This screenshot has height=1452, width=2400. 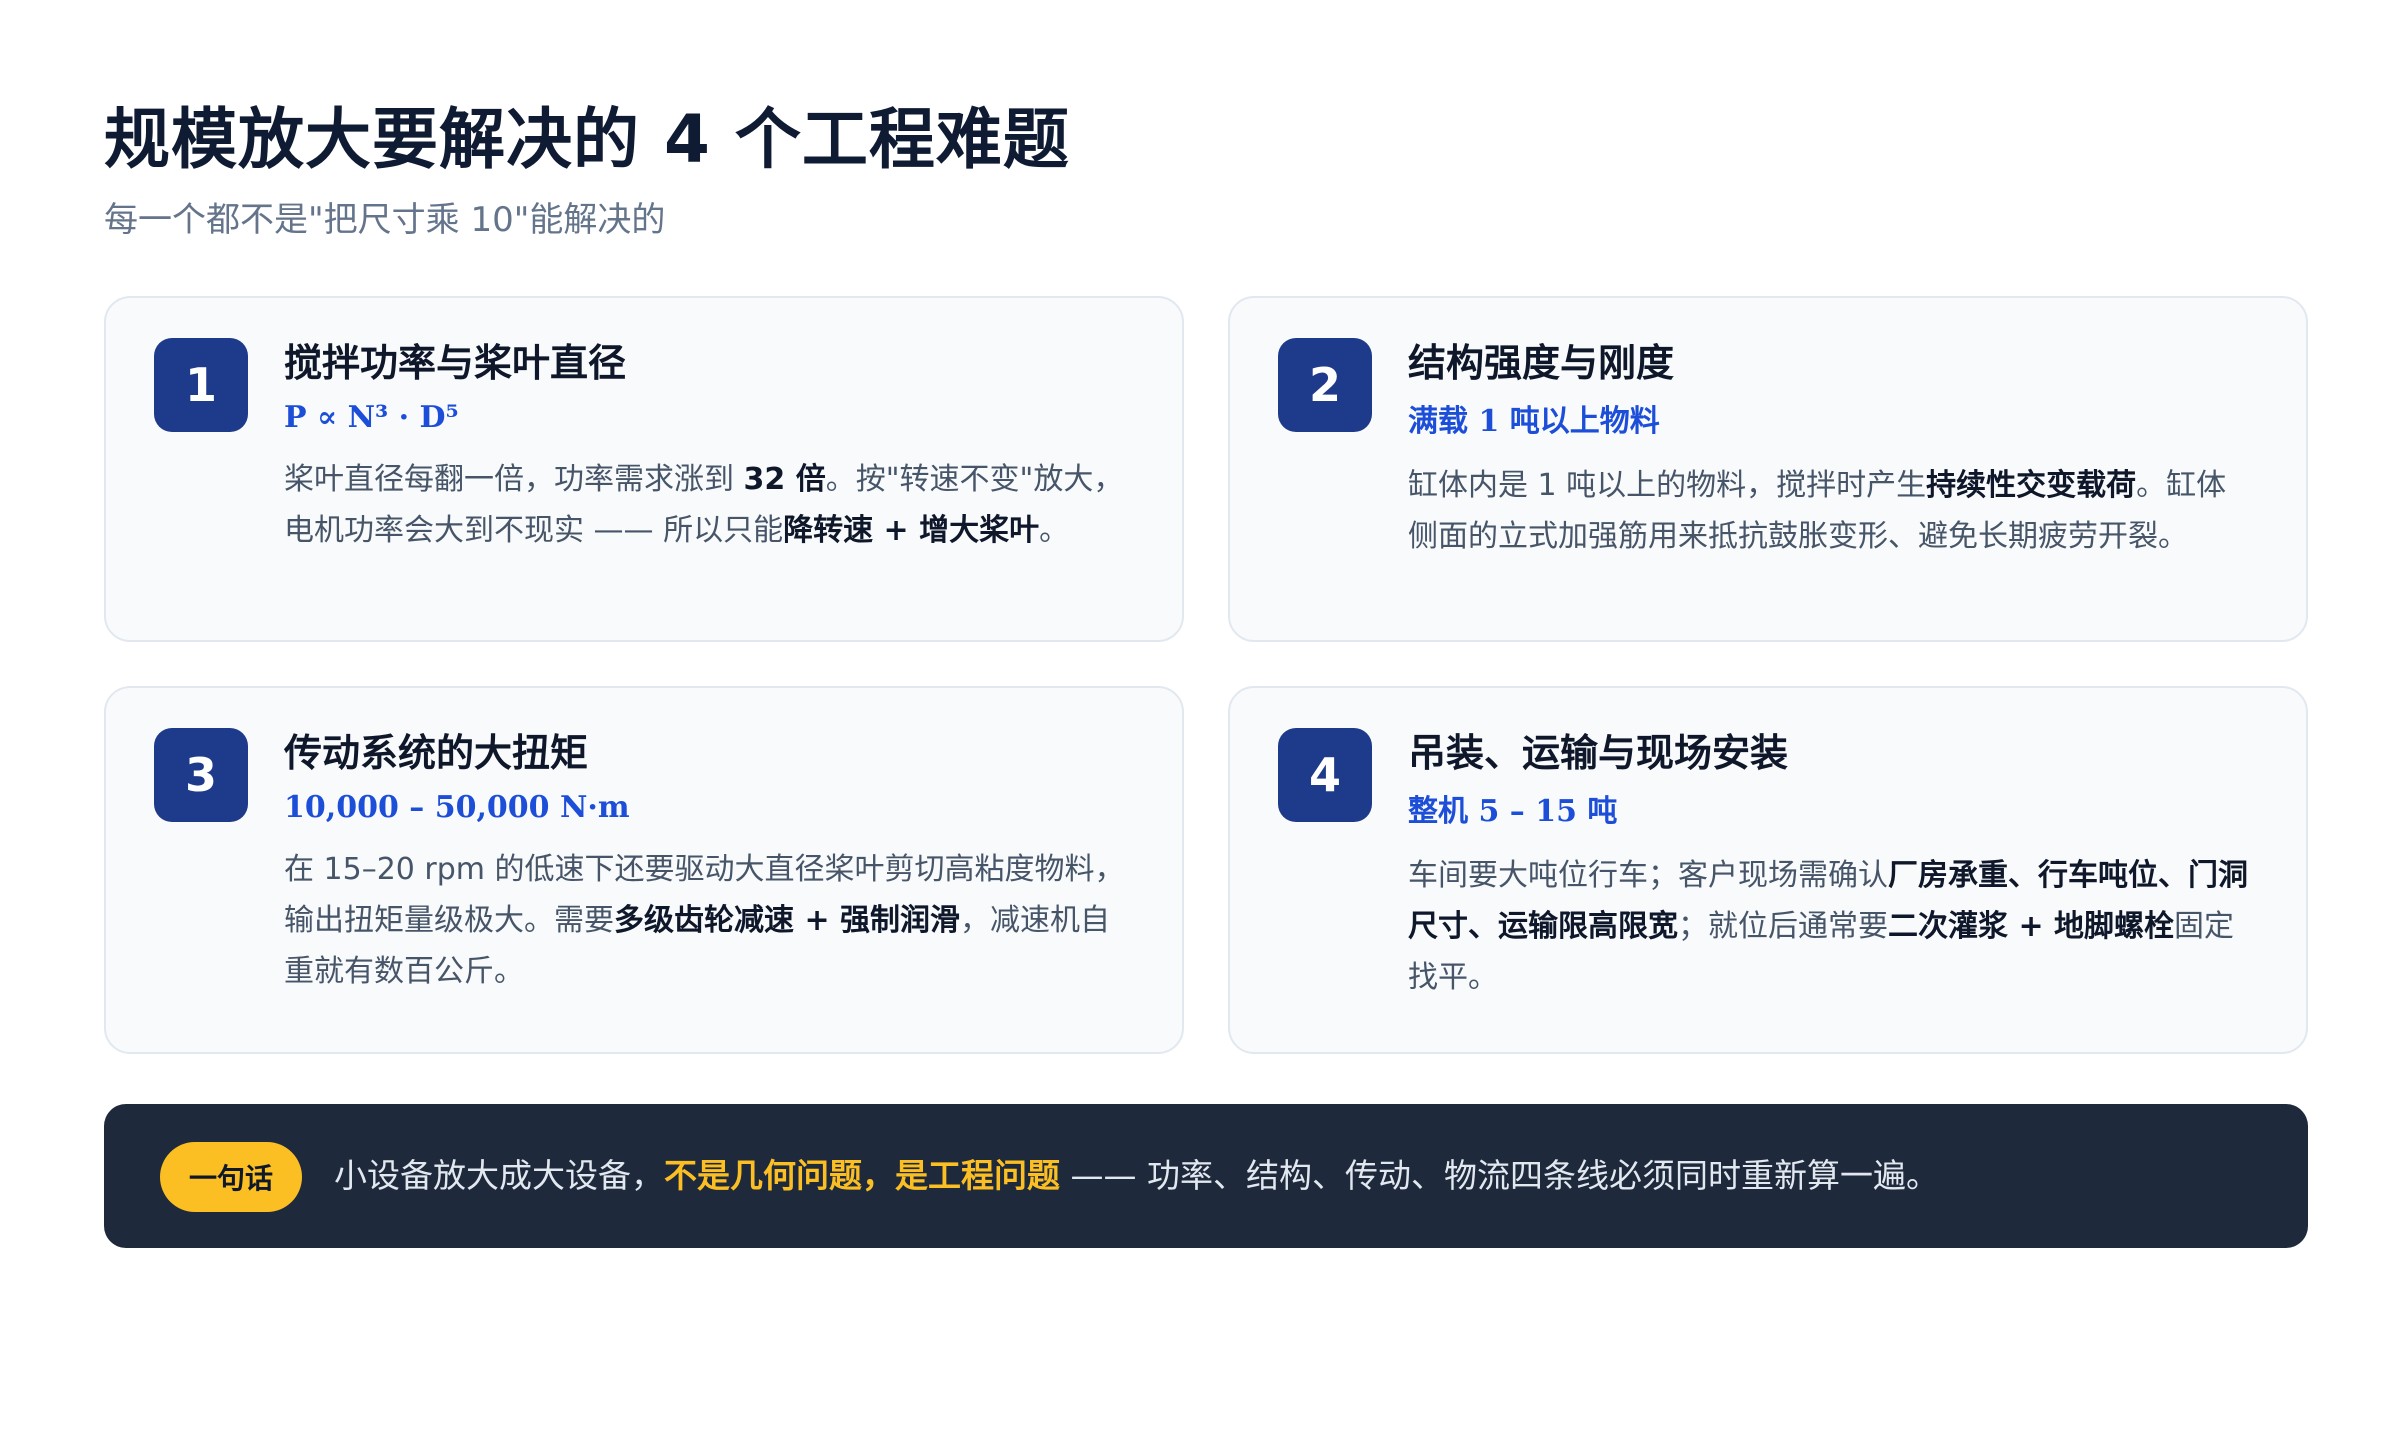 What do you see at coordinates (787, 920) in the screenshot?
I see `emphasis-text: 多级齿轮减速 + 强制润滑` at bounding box center [787, 920].